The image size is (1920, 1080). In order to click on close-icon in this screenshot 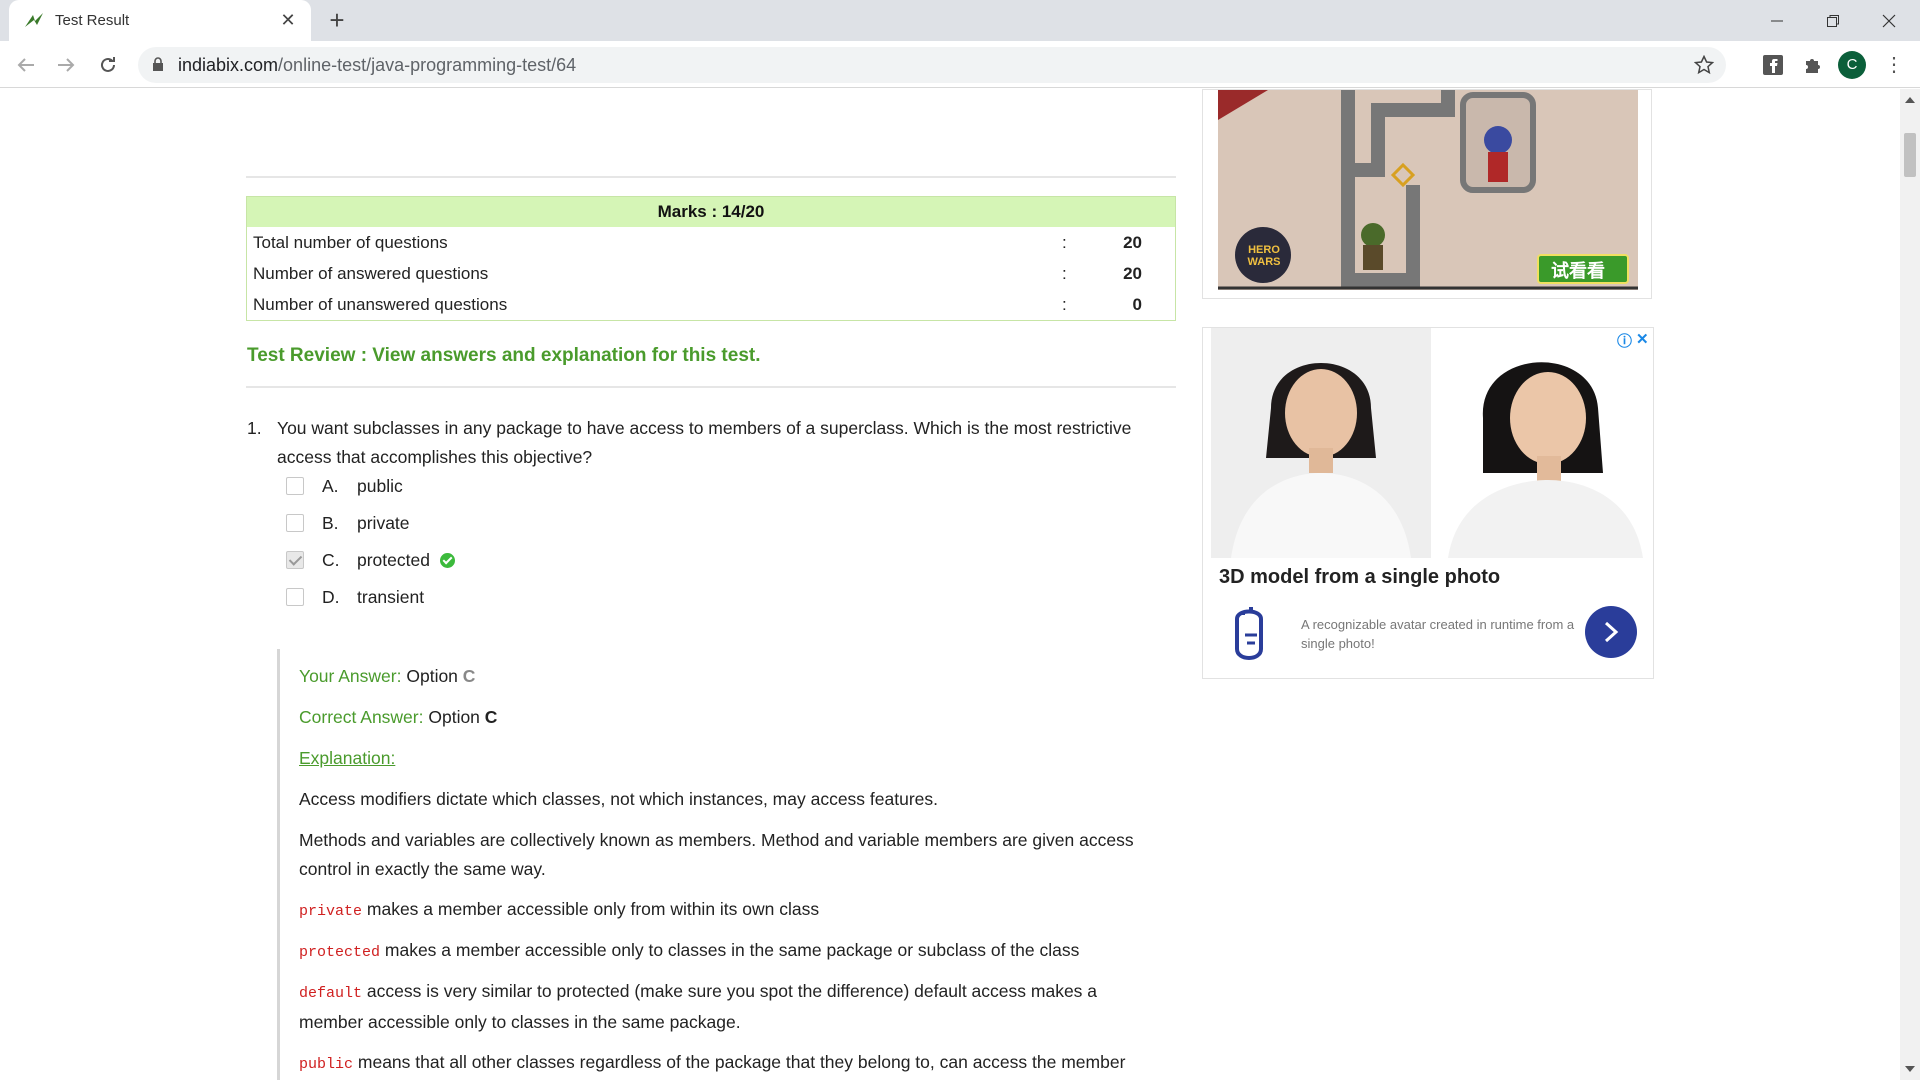, I will do `click(1889, 20)`.